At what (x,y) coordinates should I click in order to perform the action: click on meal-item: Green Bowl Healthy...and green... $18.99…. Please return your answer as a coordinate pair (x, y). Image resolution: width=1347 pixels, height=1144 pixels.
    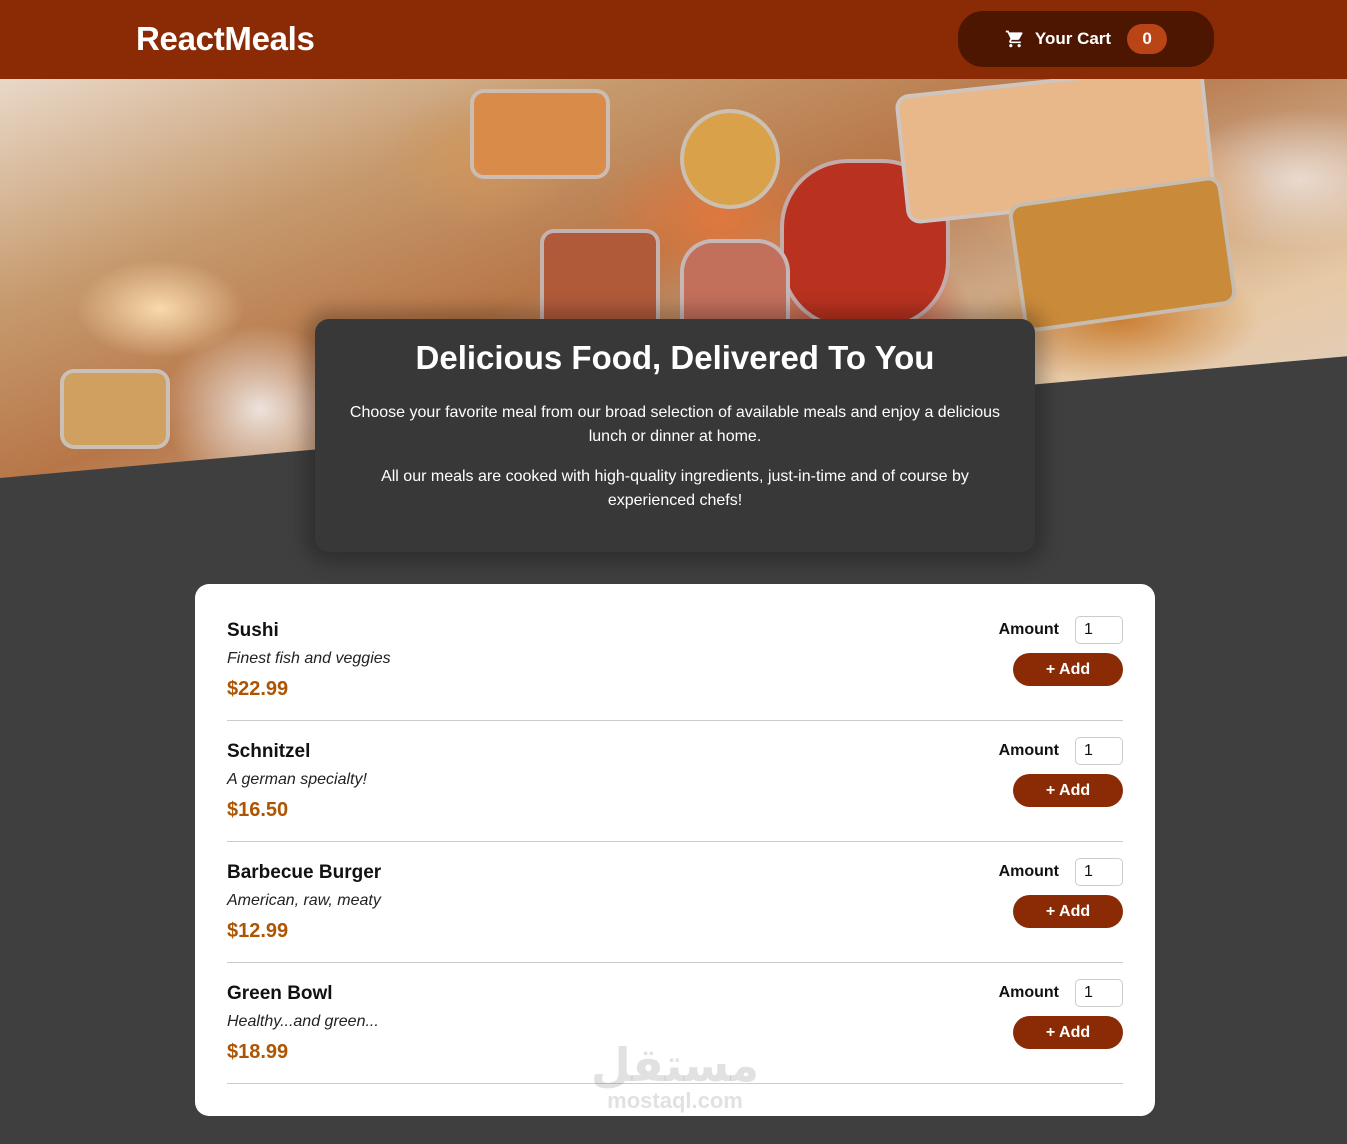
    Looking at the image, I should click on (675, 1023).